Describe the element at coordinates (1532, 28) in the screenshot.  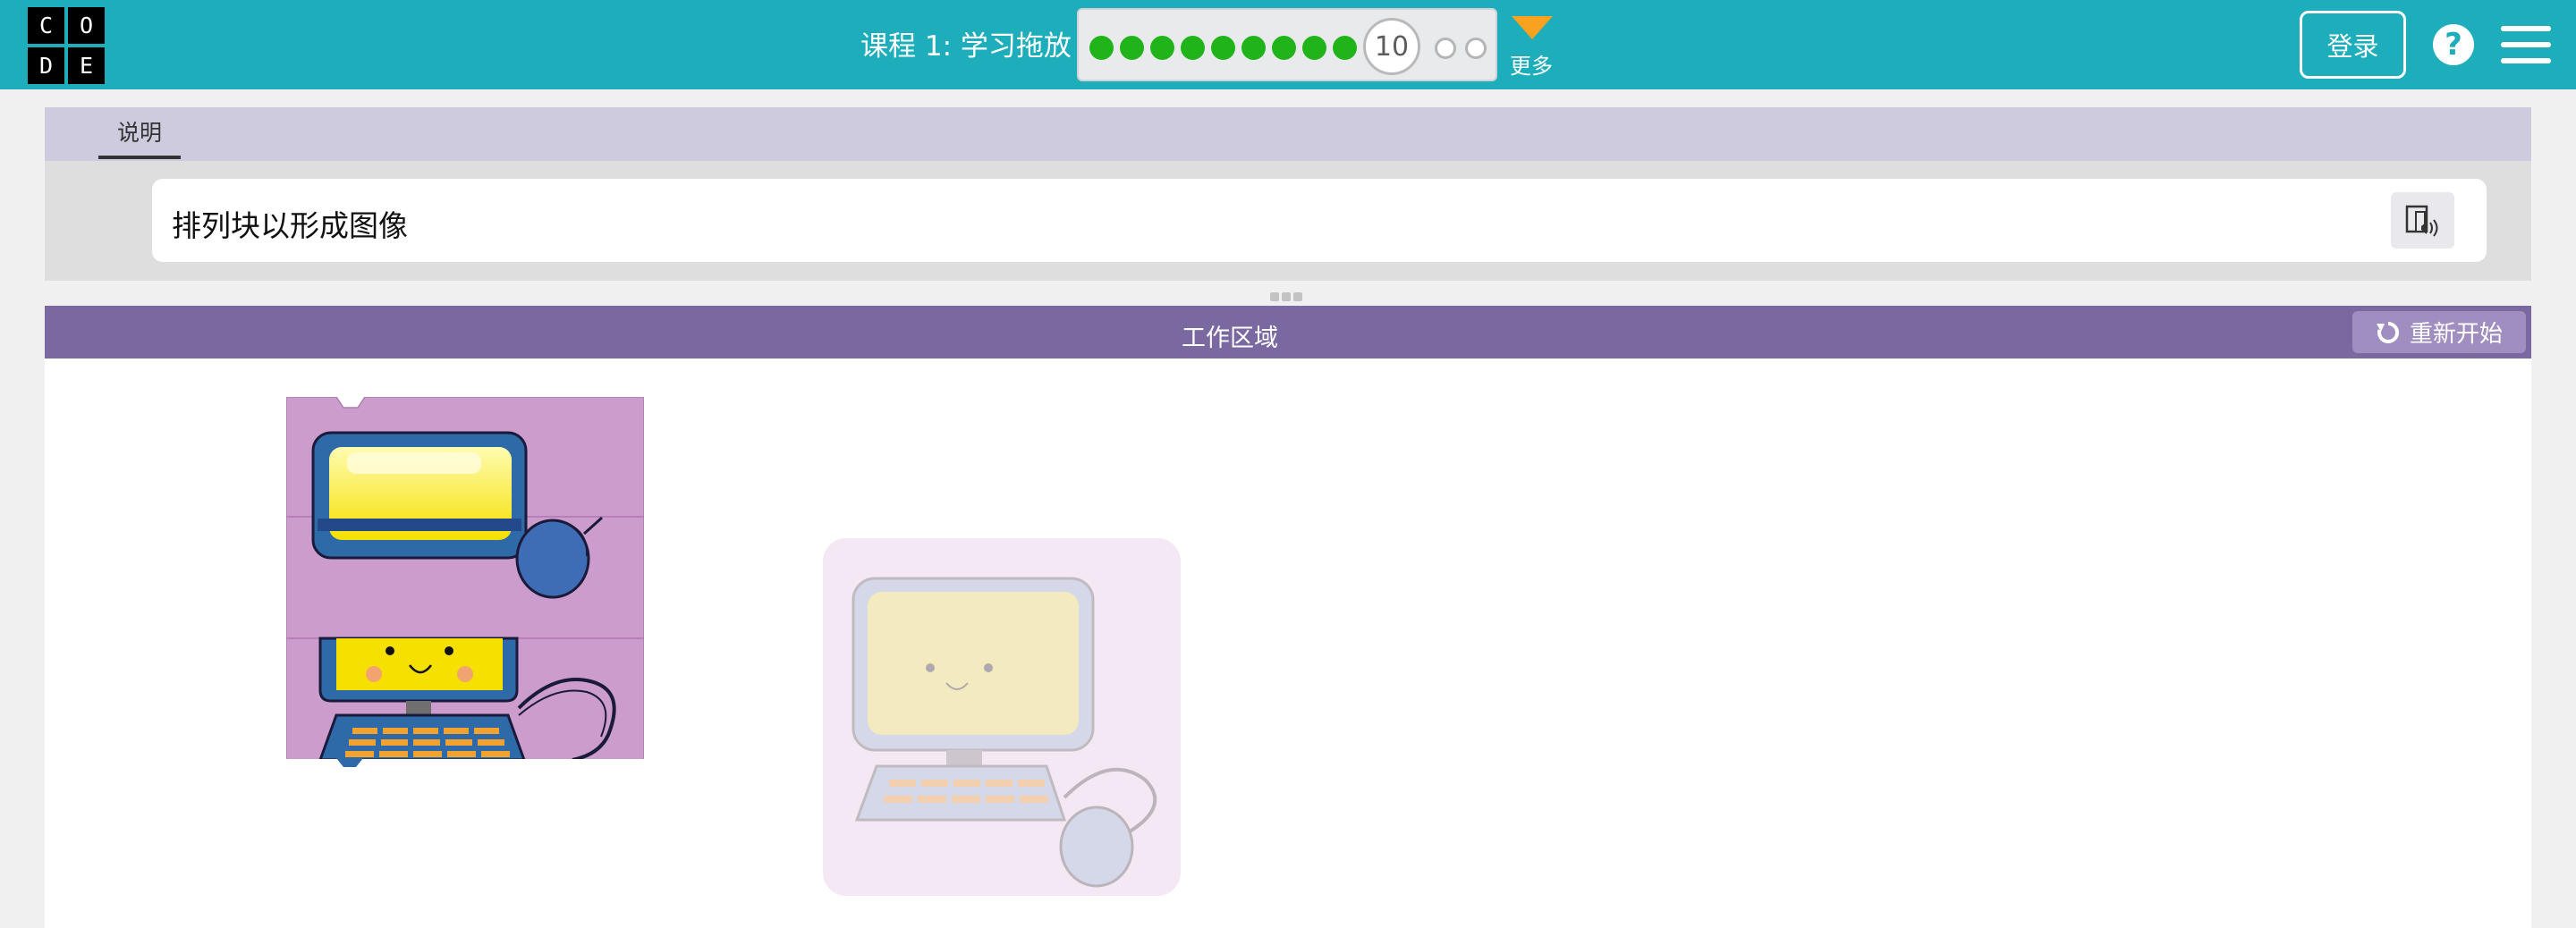
I see `dropdown-triangle-icon` at that location.